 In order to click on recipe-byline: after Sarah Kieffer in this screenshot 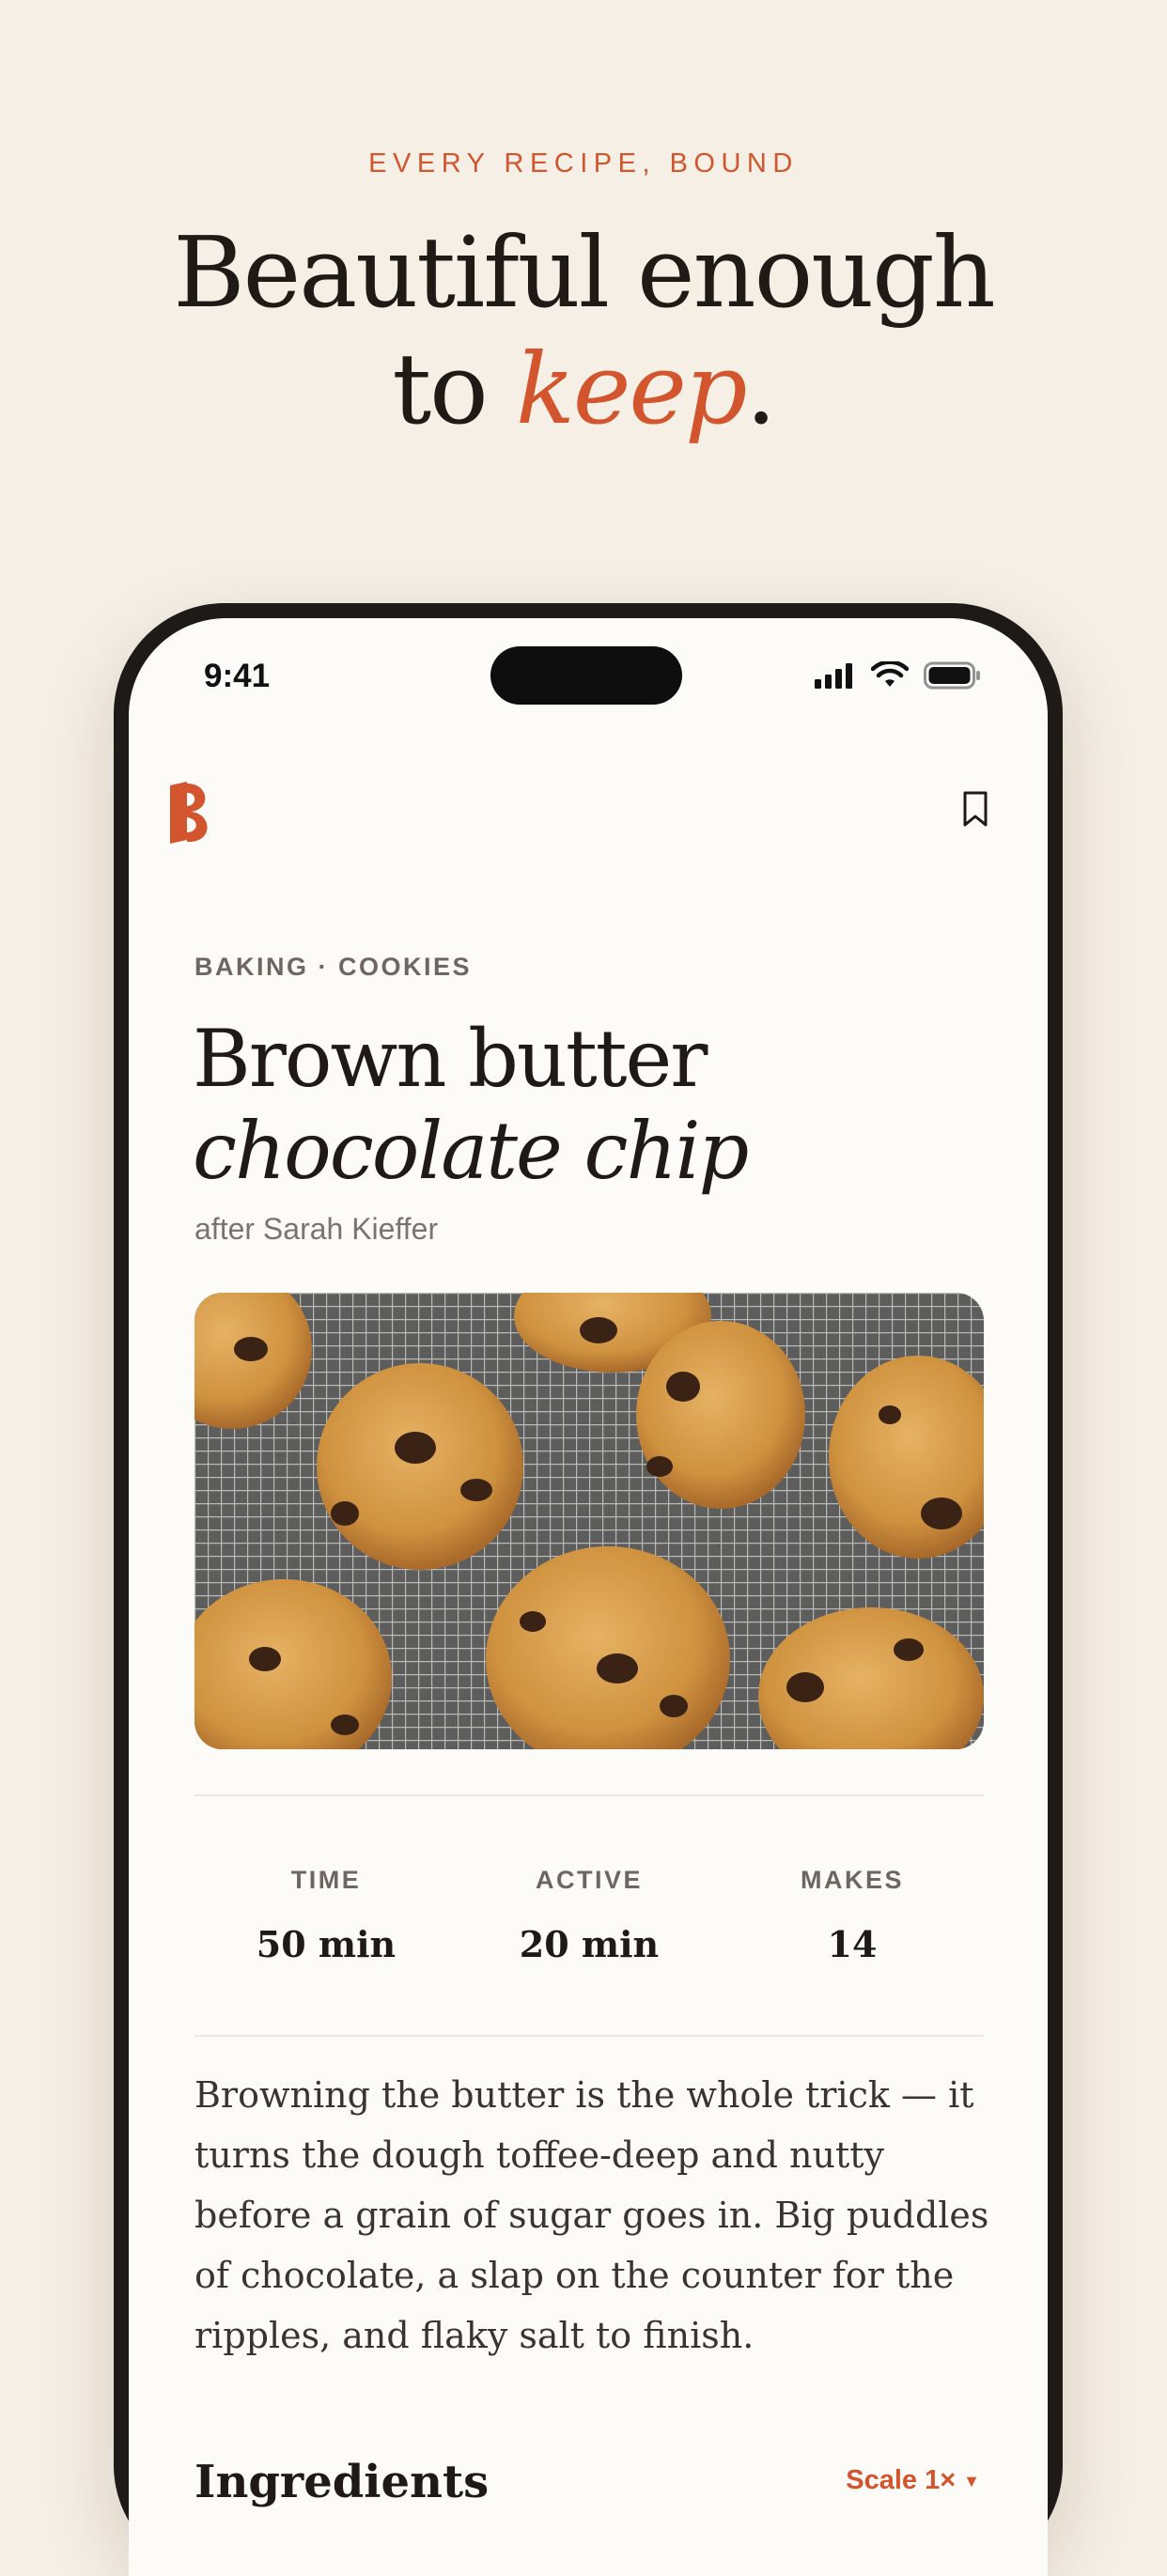, I will do `click(317, 1229)`.